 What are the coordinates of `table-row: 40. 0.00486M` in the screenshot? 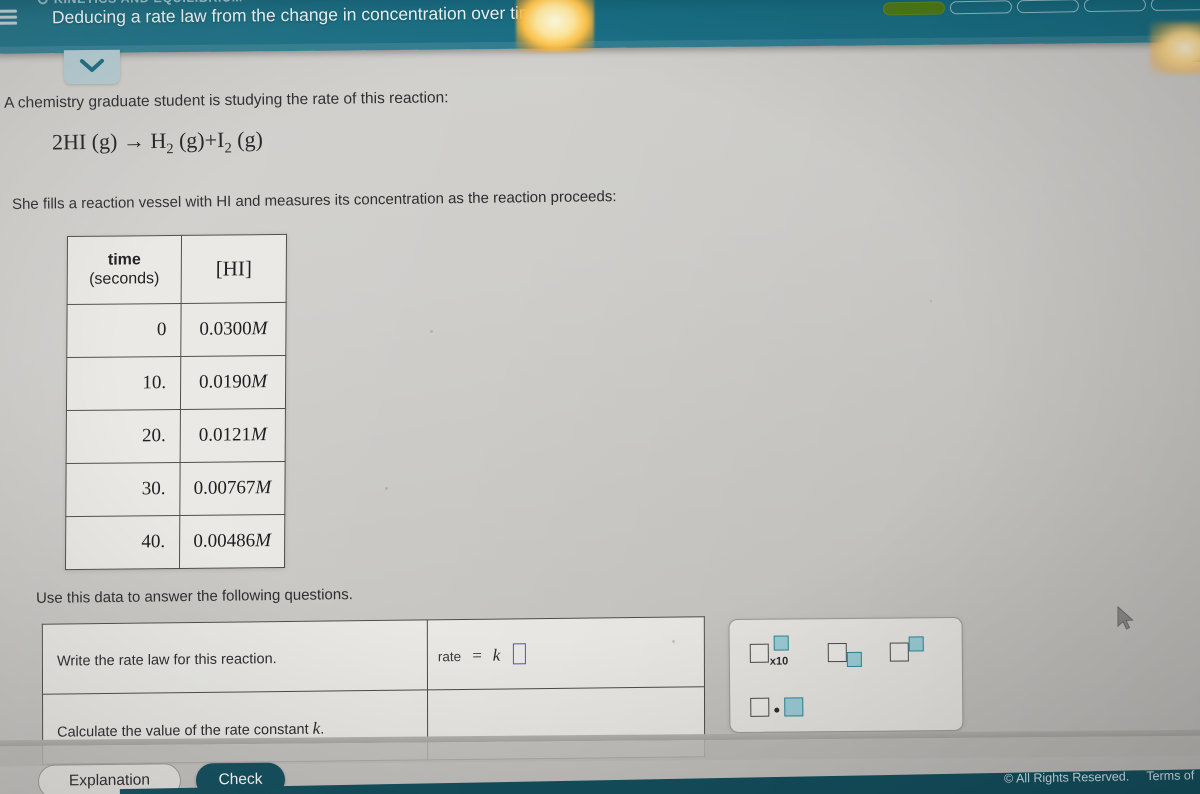 It's located at (175, 542).